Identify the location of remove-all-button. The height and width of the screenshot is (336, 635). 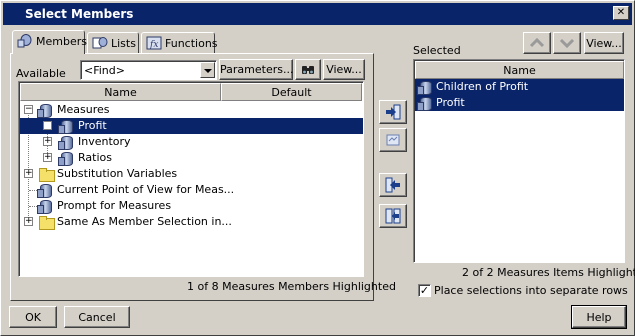
(393, 216).